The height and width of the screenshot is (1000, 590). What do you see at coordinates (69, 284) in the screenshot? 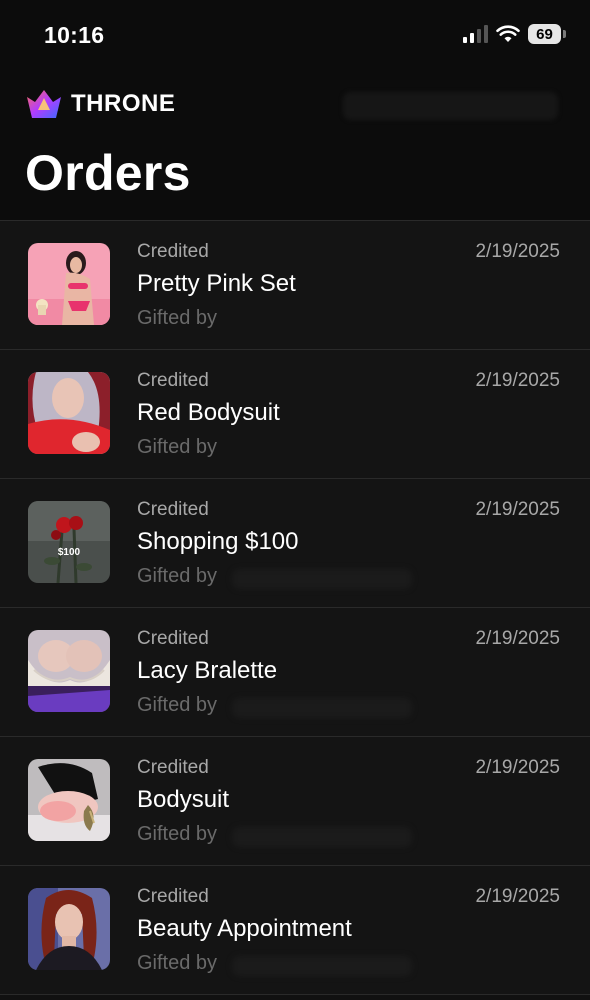
I see `pink-lingerie-thumbnail` at bounding box center [69, 284].